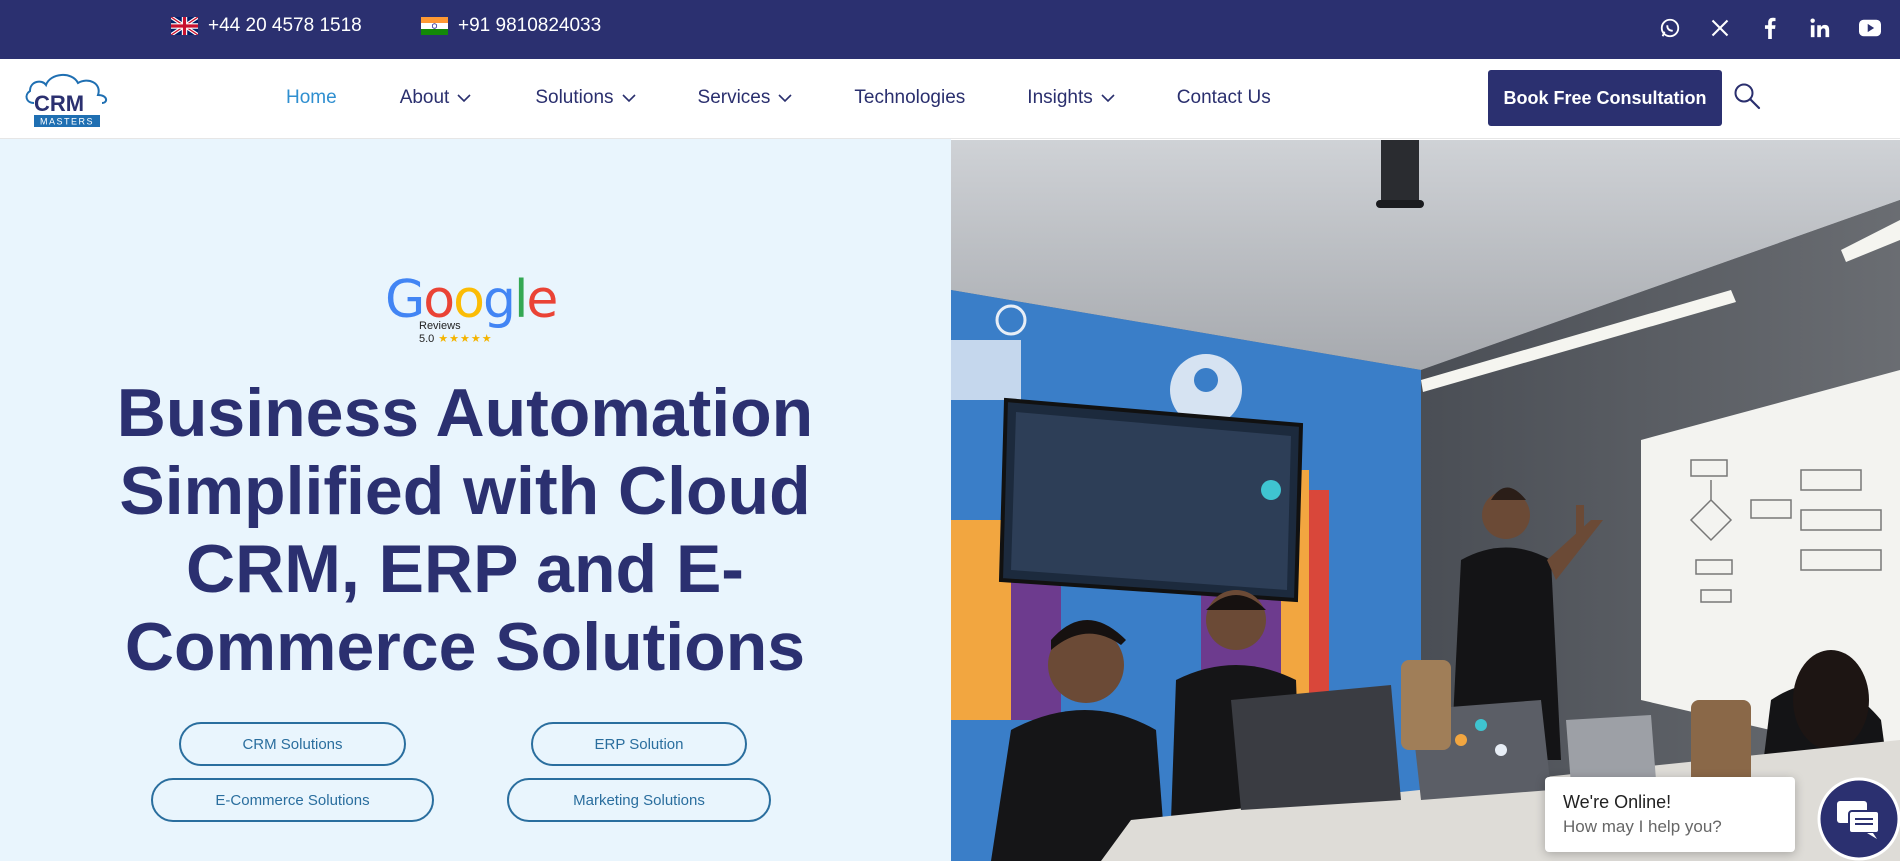 The height and width of the screenshot is (861, 1900). Describe the element at coordinates (292, 744) in the screenshot. I see `crm-solutions-button: CRM Solutions` at that location.